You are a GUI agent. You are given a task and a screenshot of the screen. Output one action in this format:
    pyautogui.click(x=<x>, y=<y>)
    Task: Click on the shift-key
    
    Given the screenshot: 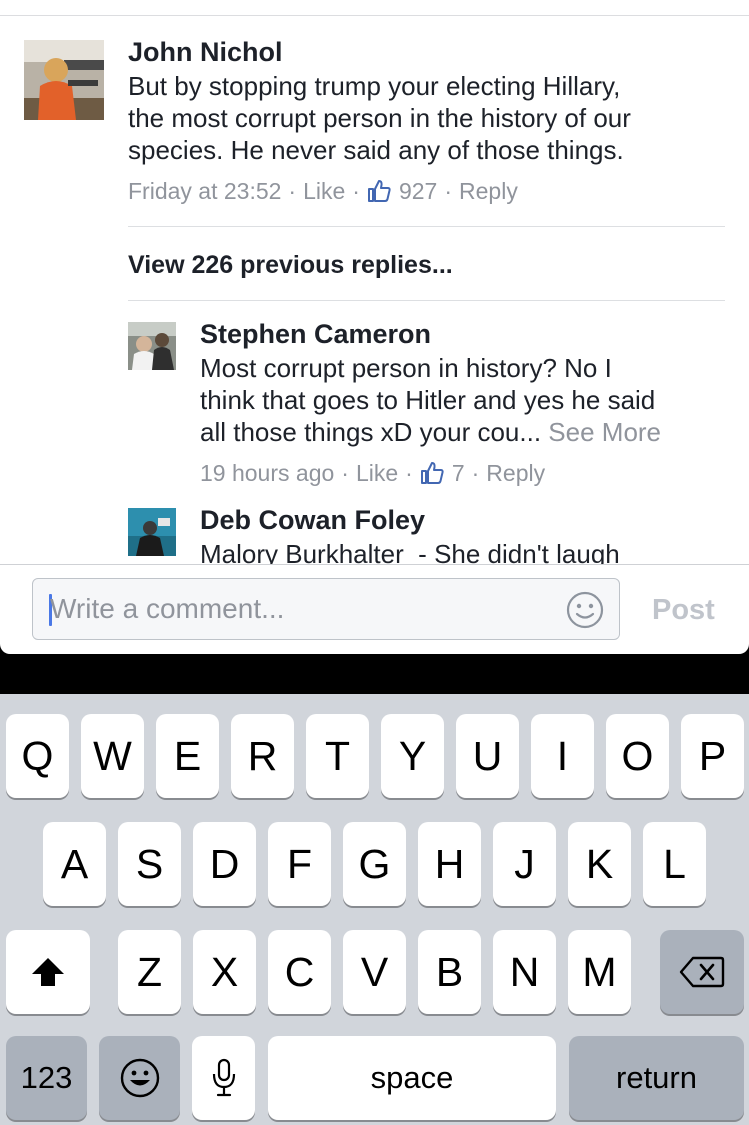 What is the action you would take?
    pyautogui.click(x=48, y=972)
    